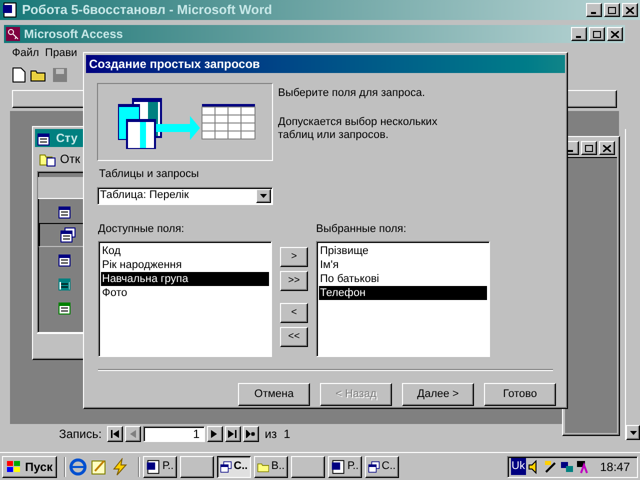 The image size is (640, 480). Describe the element at coordinates (615, 467) in the screenshot. I see `clock: 18:47` at that location.